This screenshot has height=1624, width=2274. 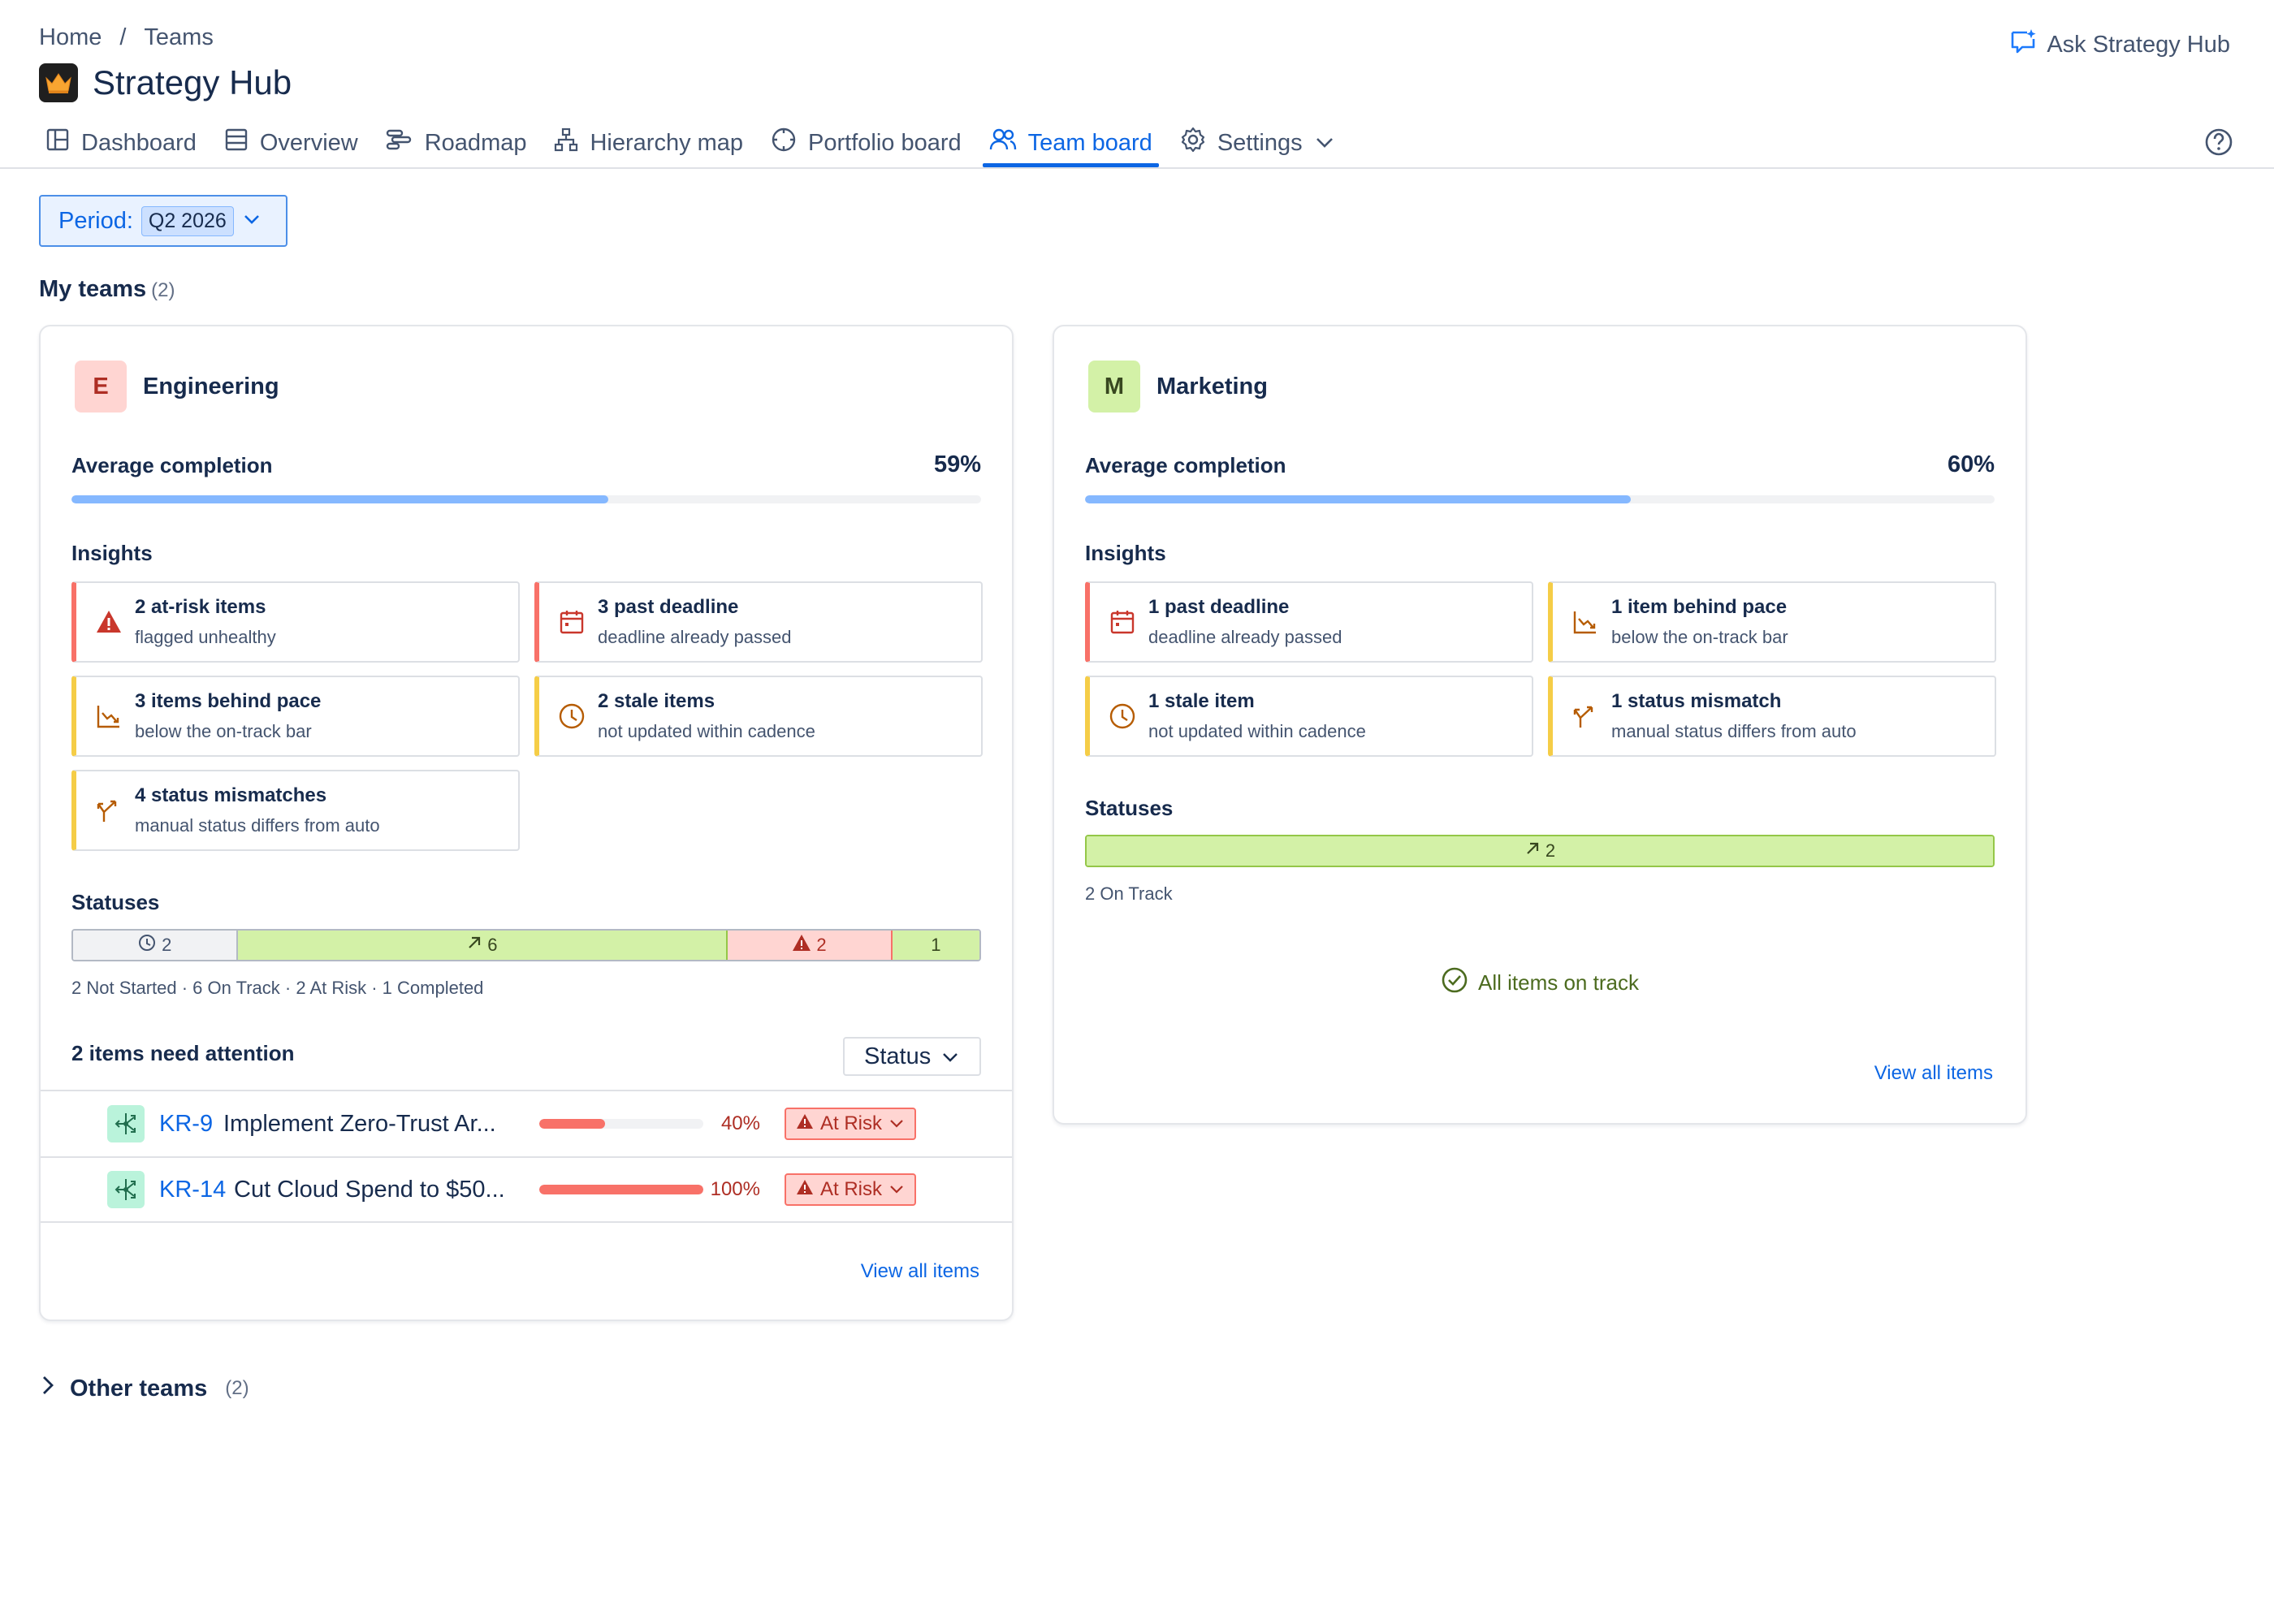 What do you see at coordinates (669, 607) in the screenshot?
I see `insight-title: 3 past deadline` at bounding box center [669, 607].